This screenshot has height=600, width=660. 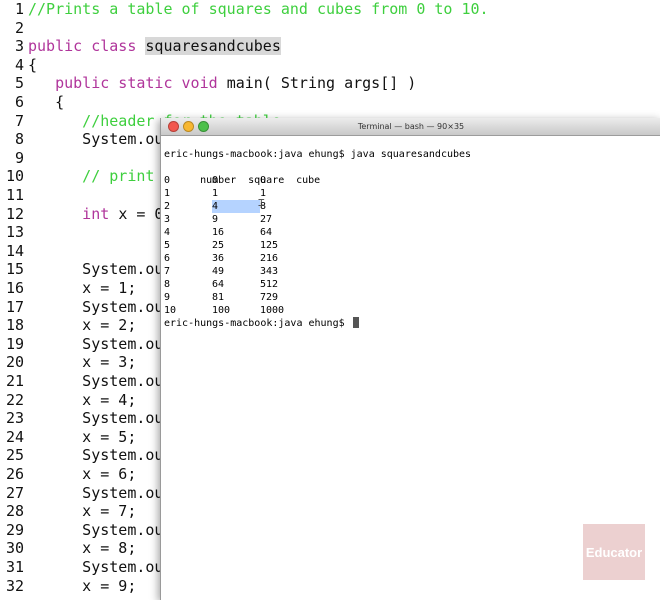 What do you see at coordinates (87, 46) in the screenshot?
I see `code-token: public class` at bounding box center [87, 46].